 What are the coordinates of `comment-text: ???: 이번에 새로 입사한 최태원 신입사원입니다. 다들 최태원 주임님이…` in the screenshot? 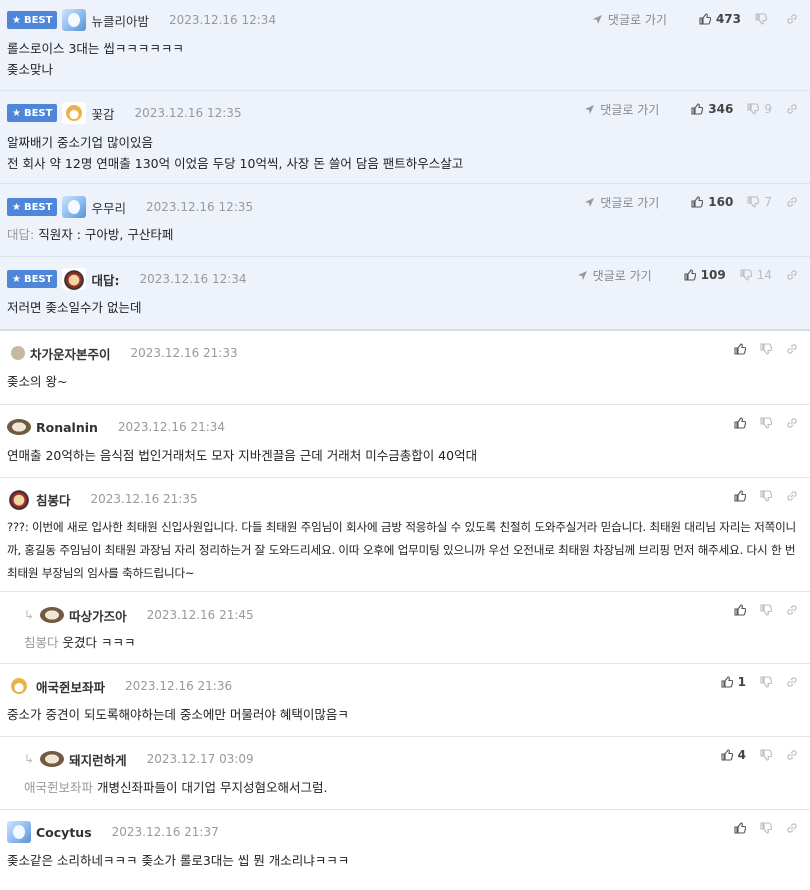 It's located at (403, 550).